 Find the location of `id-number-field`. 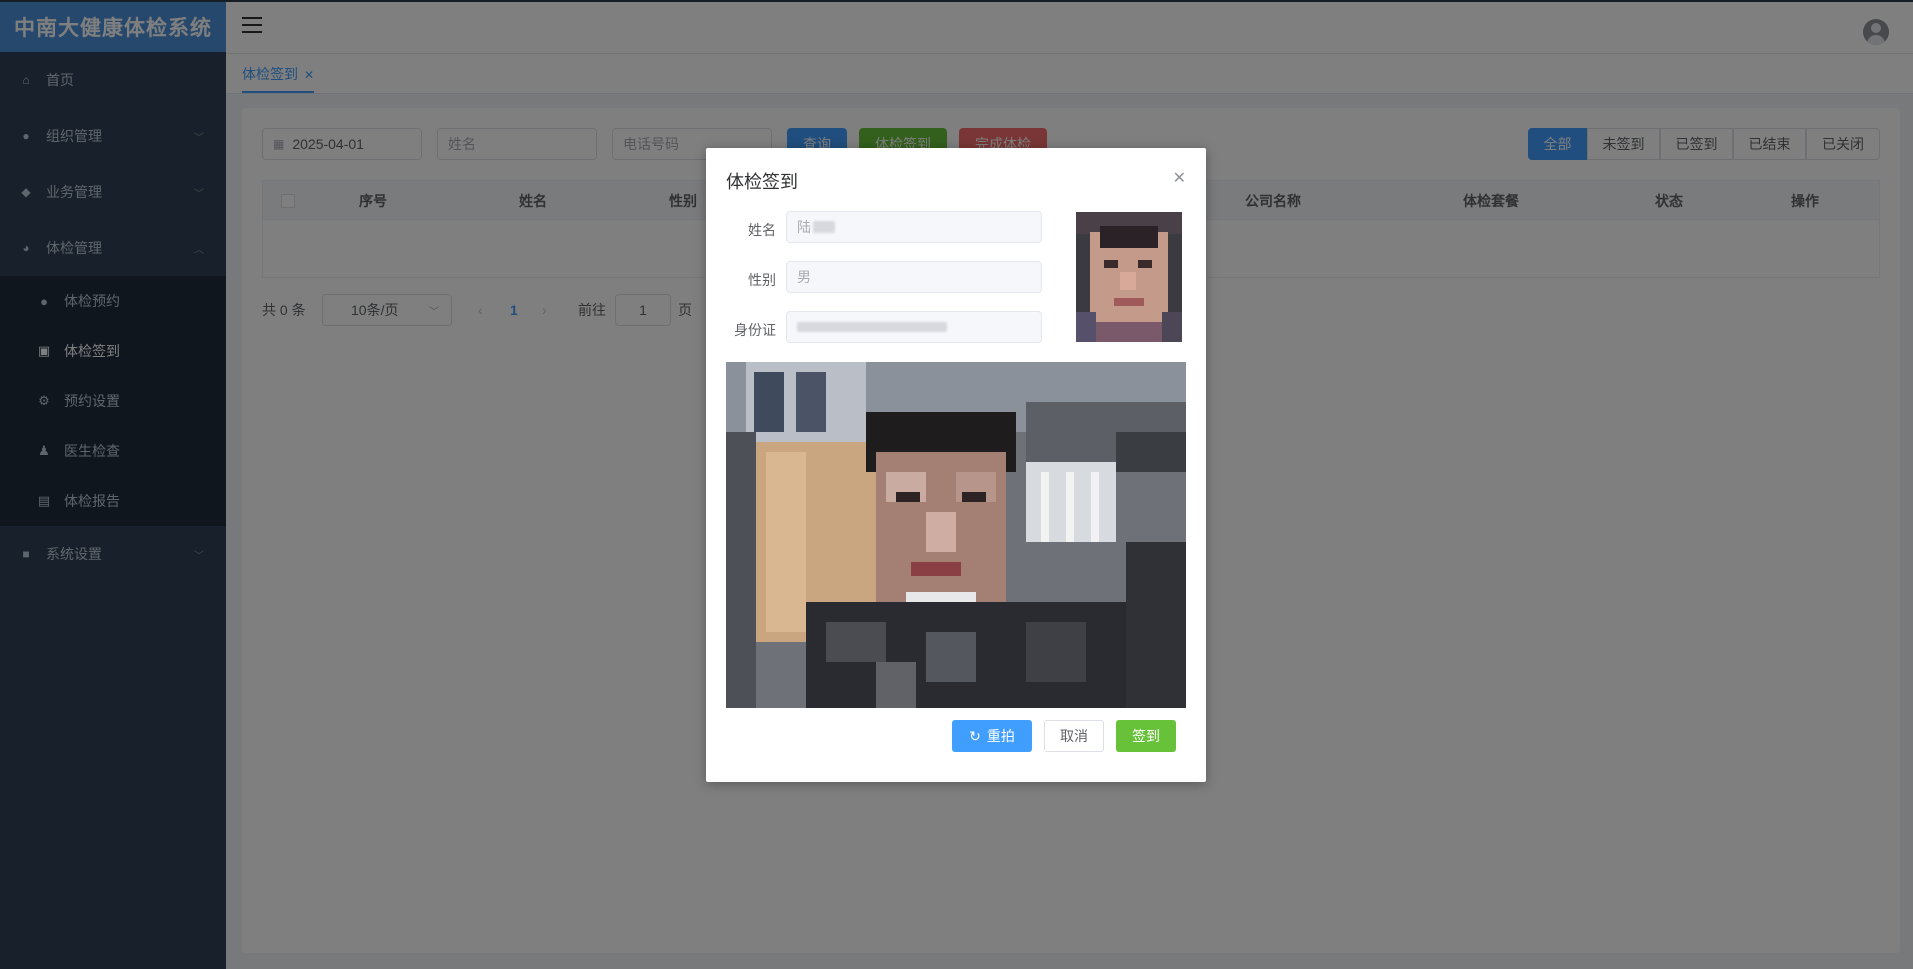

id-number-field is located at coordinates (914, 327).